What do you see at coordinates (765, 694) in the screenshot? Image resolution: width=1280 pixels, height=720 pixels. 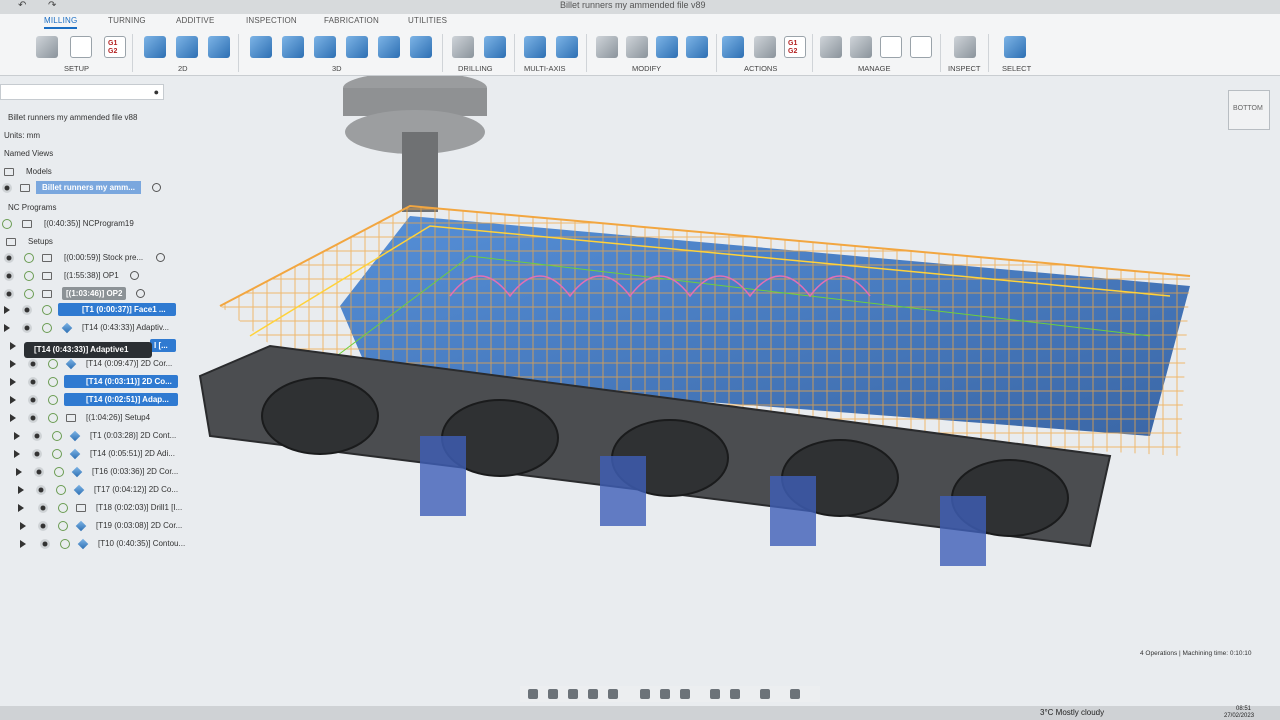 I see `toolpath-display-icon` at bounding box center [765, 694].